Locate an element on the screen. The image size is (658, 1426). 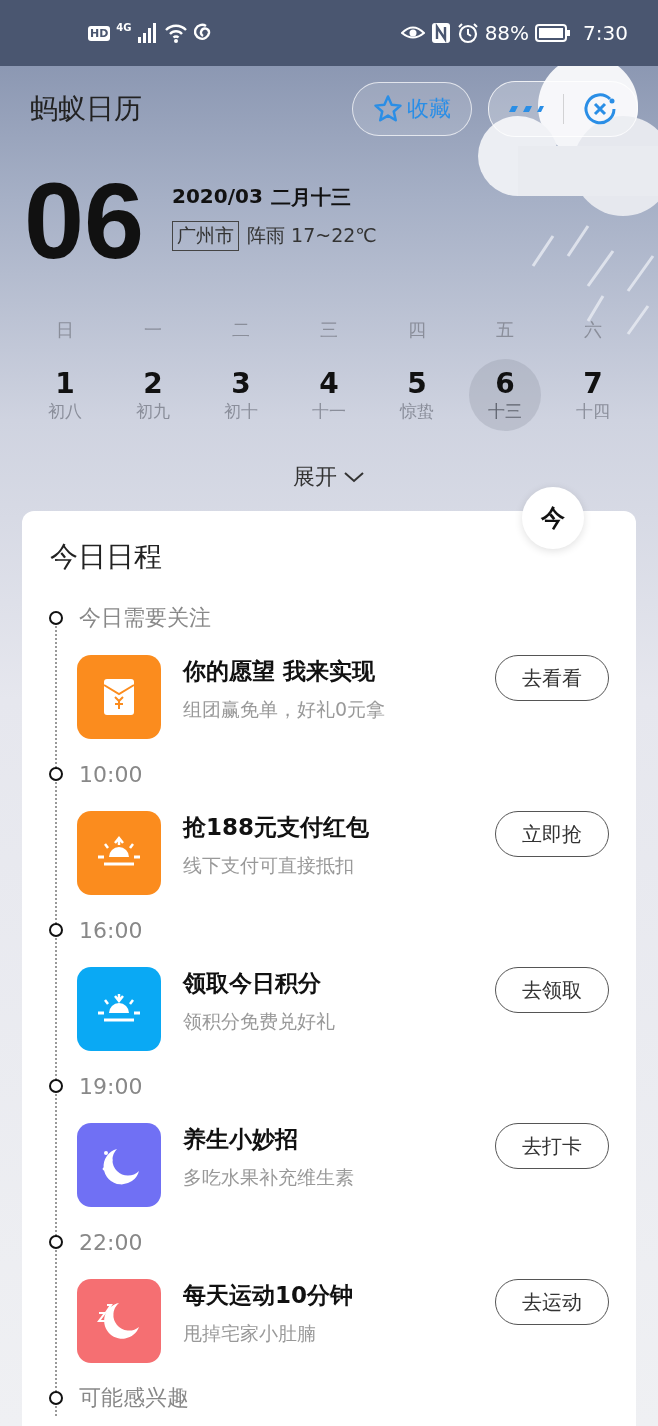
alarm-icon is located at coordinates (467, 33).